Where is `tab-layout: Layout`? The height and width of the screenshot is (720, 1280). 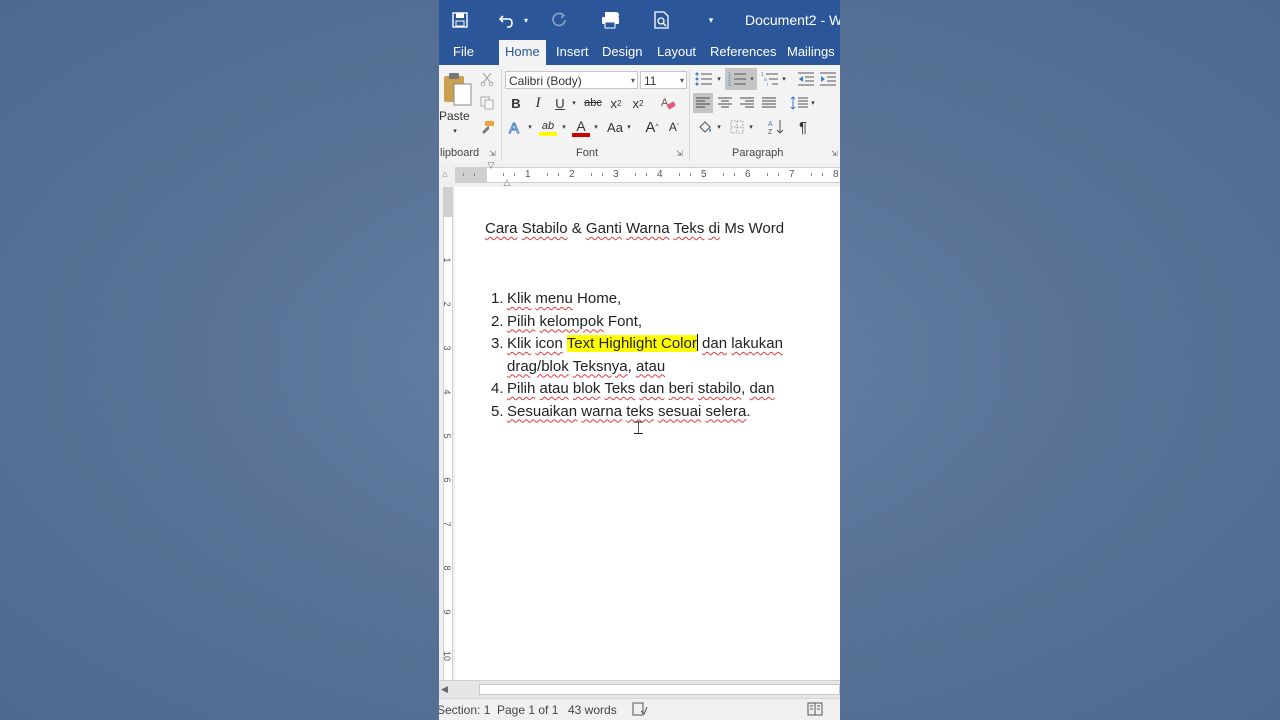
tab-layout: Layout is located at coordinates (676, 52).